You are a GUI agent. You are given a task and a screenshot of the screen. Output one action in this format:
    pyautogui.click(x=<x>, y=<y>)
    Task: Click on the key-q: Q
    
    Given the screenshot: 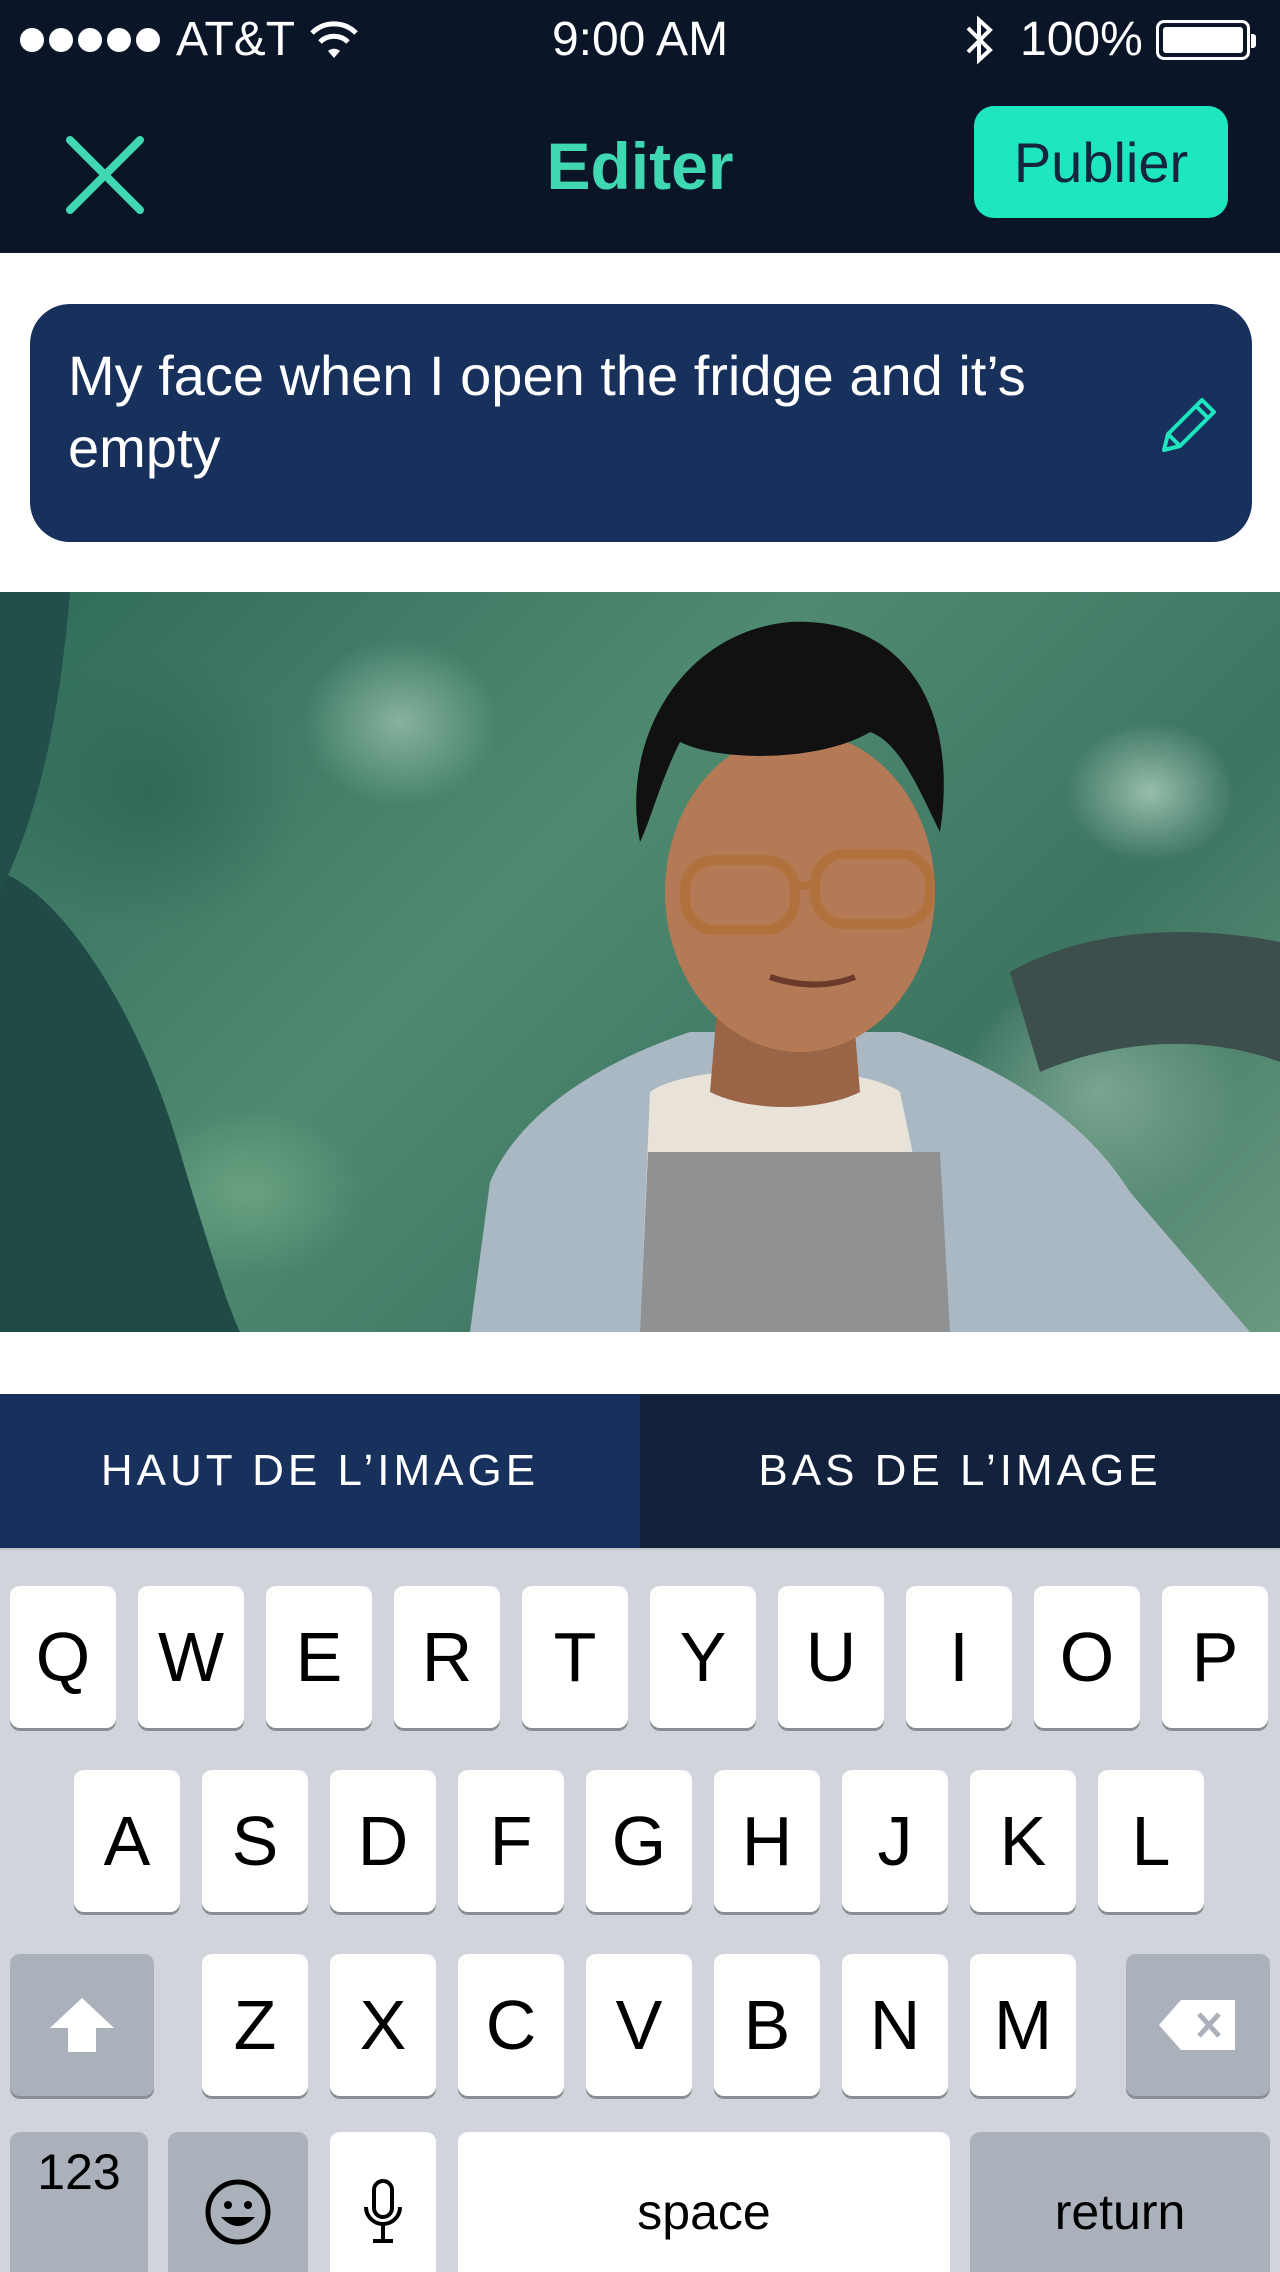 What is the action you would take?
    pyautogui.click(x=63, y=1657)
    